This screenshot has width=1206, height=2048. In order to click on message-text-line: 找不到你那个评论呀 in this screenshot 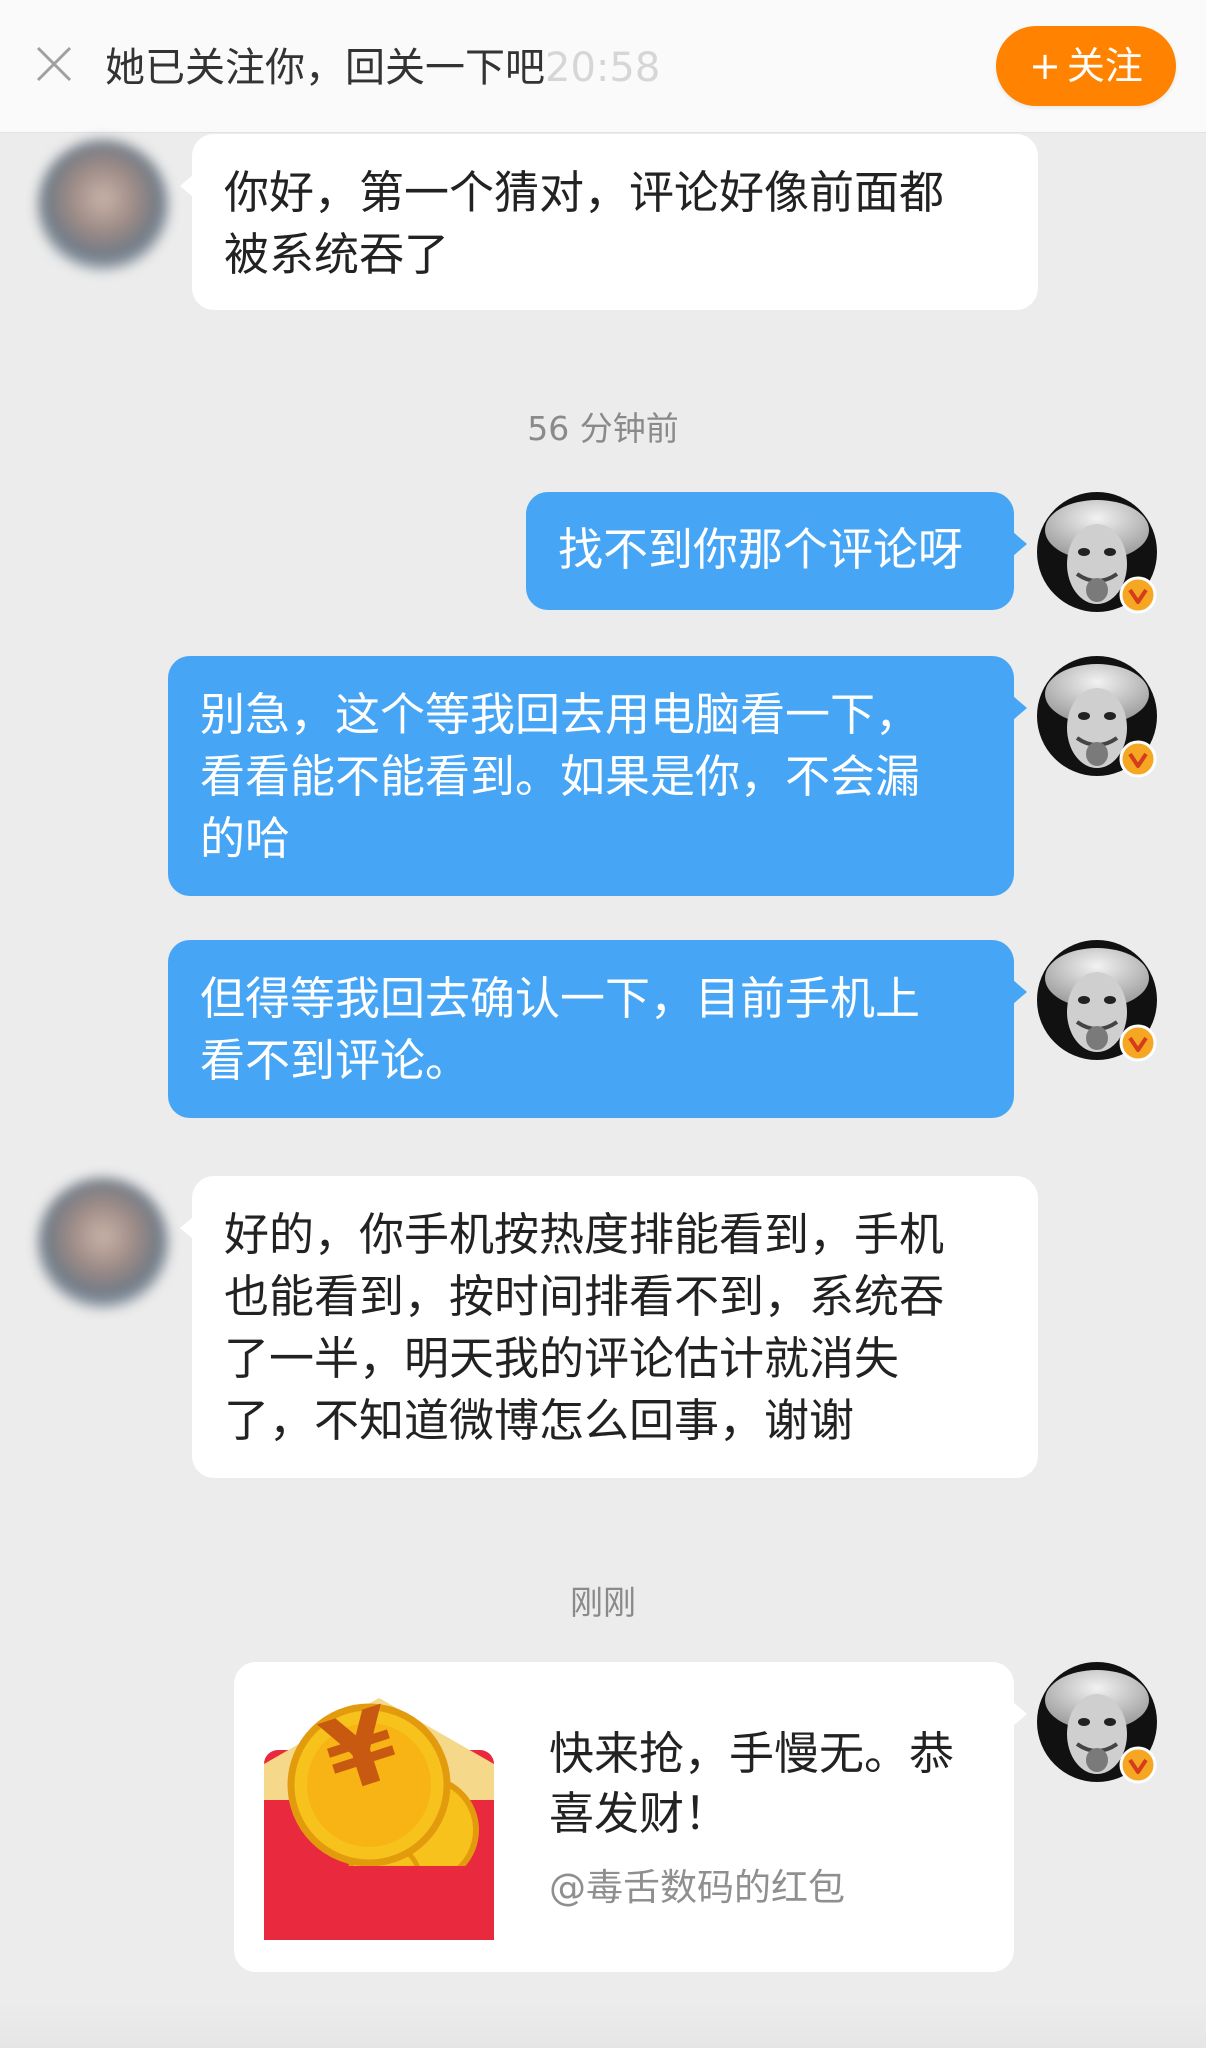, I will do `click(761, 549)`.